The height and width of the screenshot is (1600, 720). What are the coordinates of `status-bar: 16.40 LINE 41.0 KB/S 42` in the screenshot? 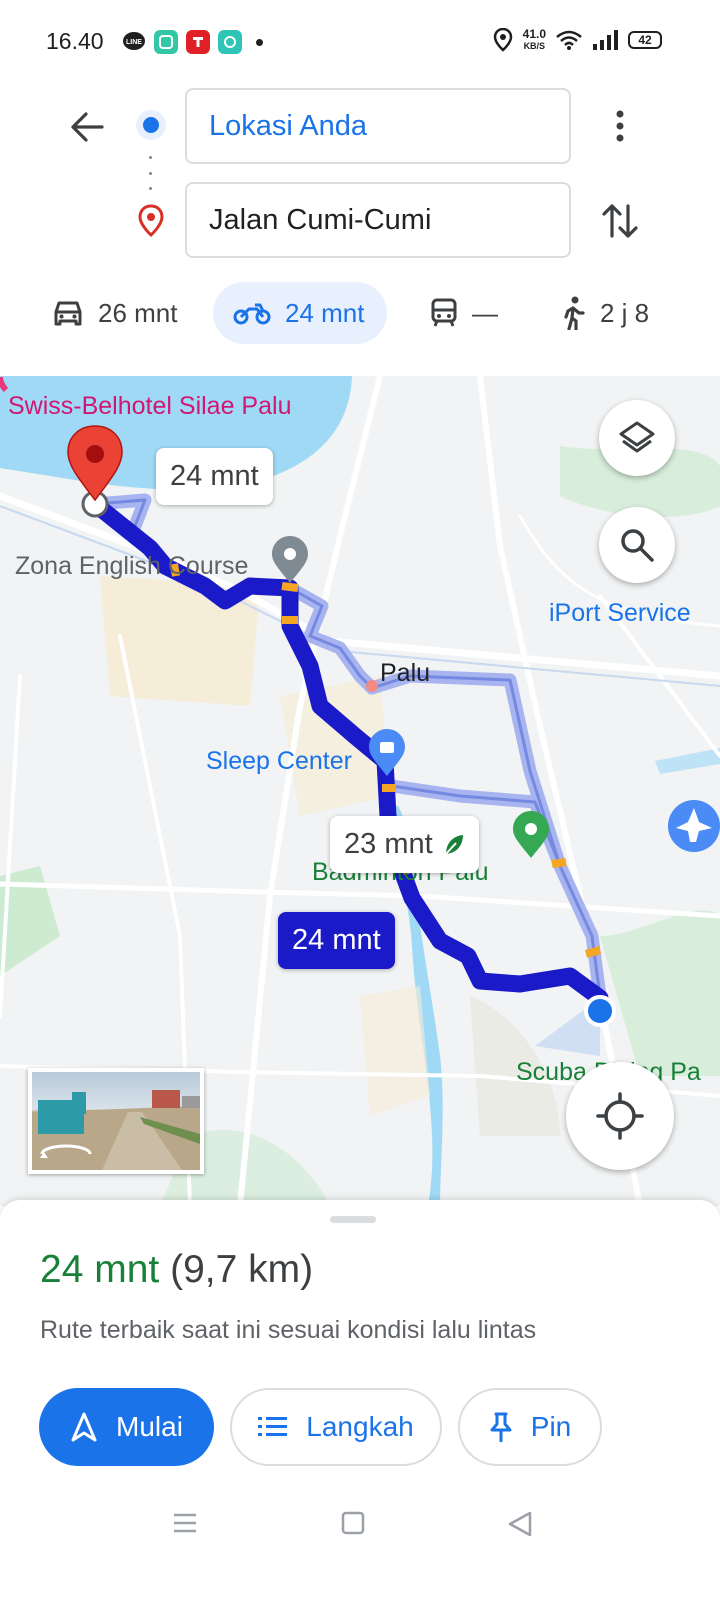 It's located at (360, 40).